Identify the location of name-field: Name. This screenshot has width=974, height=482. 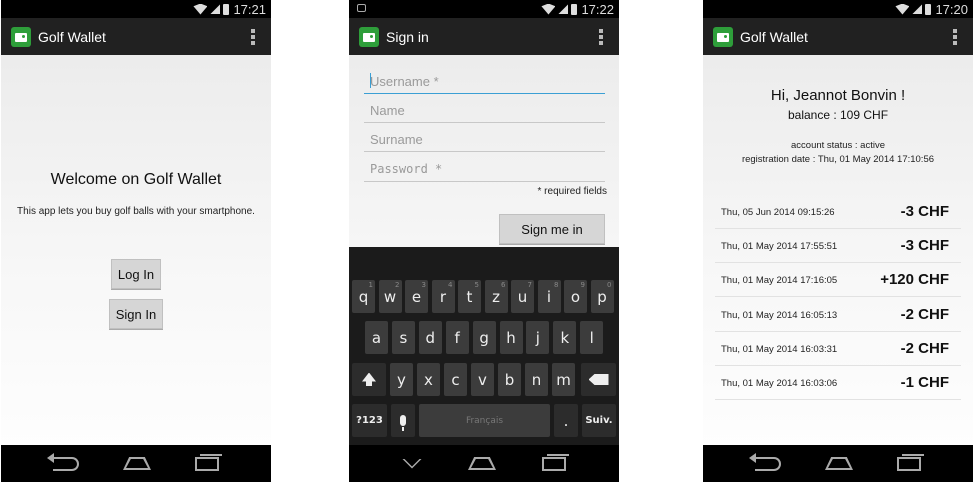
(484, 110).